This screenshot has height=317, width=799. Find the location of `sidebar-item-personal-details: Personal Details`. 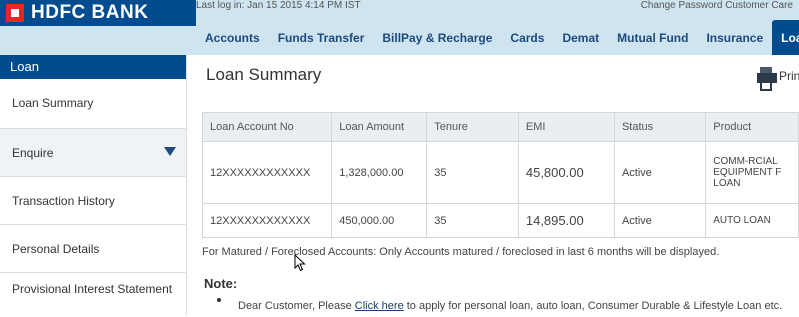

sidebar-item-personal-details: Personal Details is located at coordinates (93, 249).